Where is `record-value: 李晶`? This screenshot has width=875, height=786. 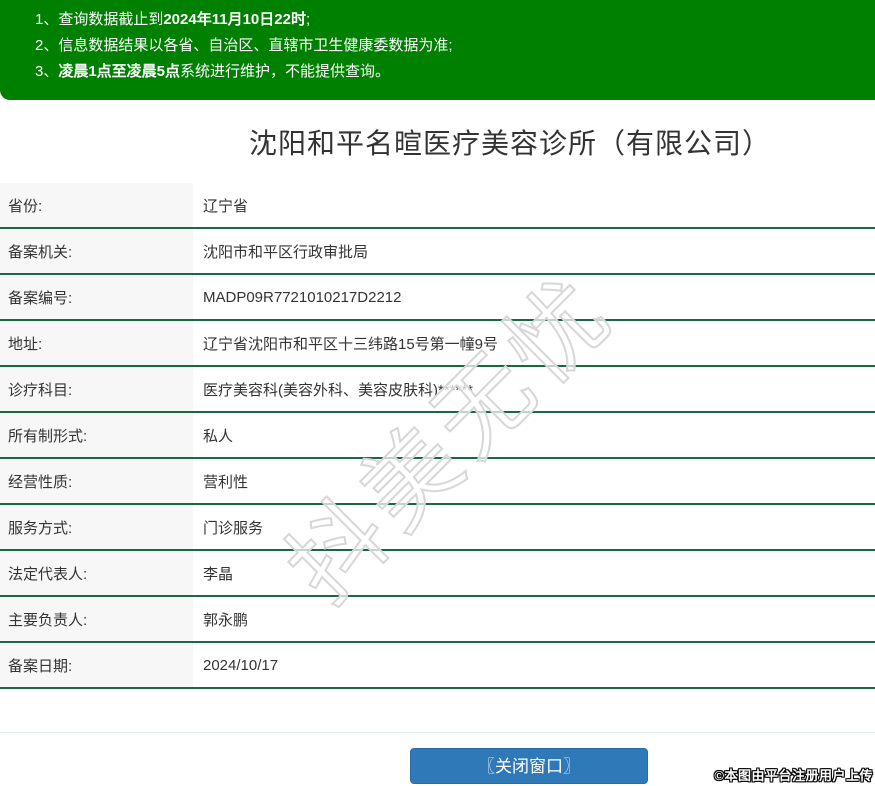
record-value: 李晶 is located at coordinates (218, 574).